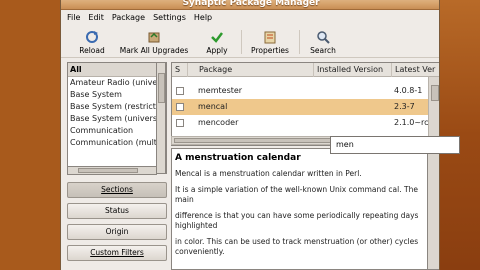 The height and width of the screenshot is (270, 480). I want to click on table-row: memtester 4.0.8-1, so click(305, 91).